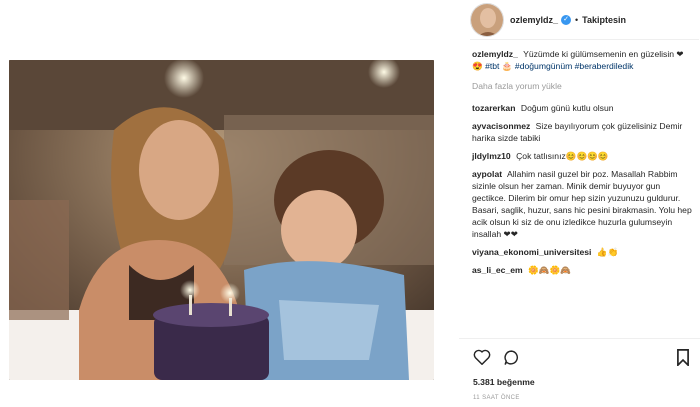 This screenshot has width=700, height=407. Describe the element at coordinates (607, 252) in the screenshot. I see `comment-text: 👍👏` at that location.